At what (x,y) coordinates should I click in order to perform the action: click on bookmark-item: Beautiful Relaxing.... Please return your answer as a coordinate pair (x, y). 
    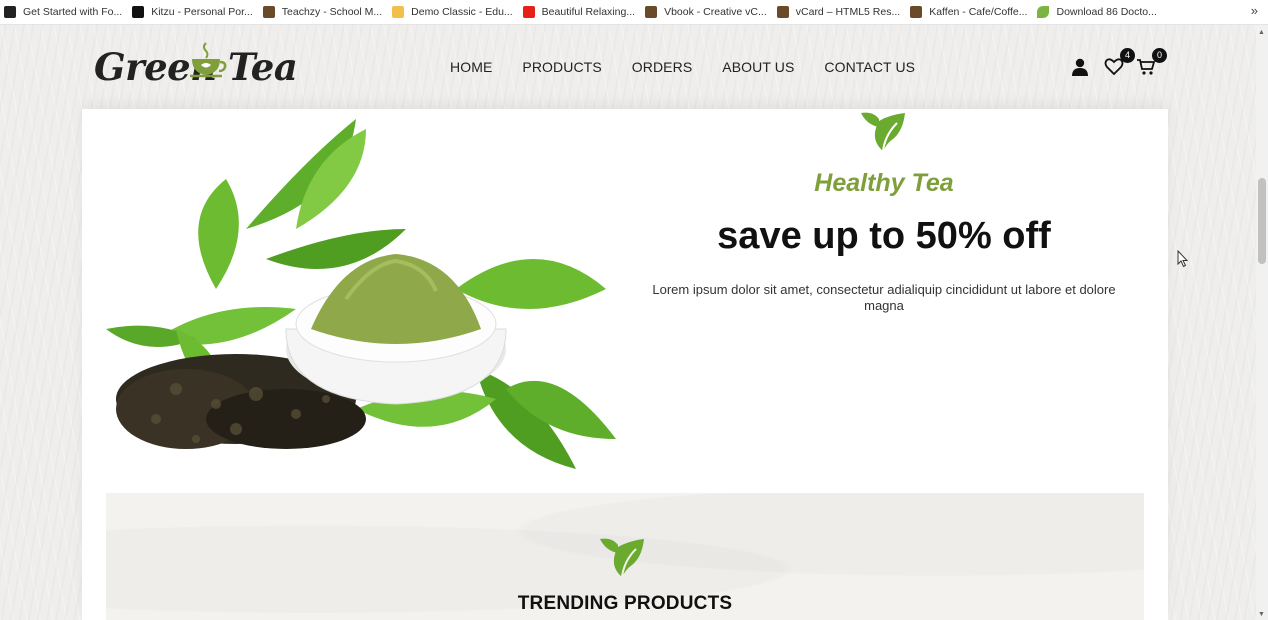
    Looking at the image, I should click on (580, 12).